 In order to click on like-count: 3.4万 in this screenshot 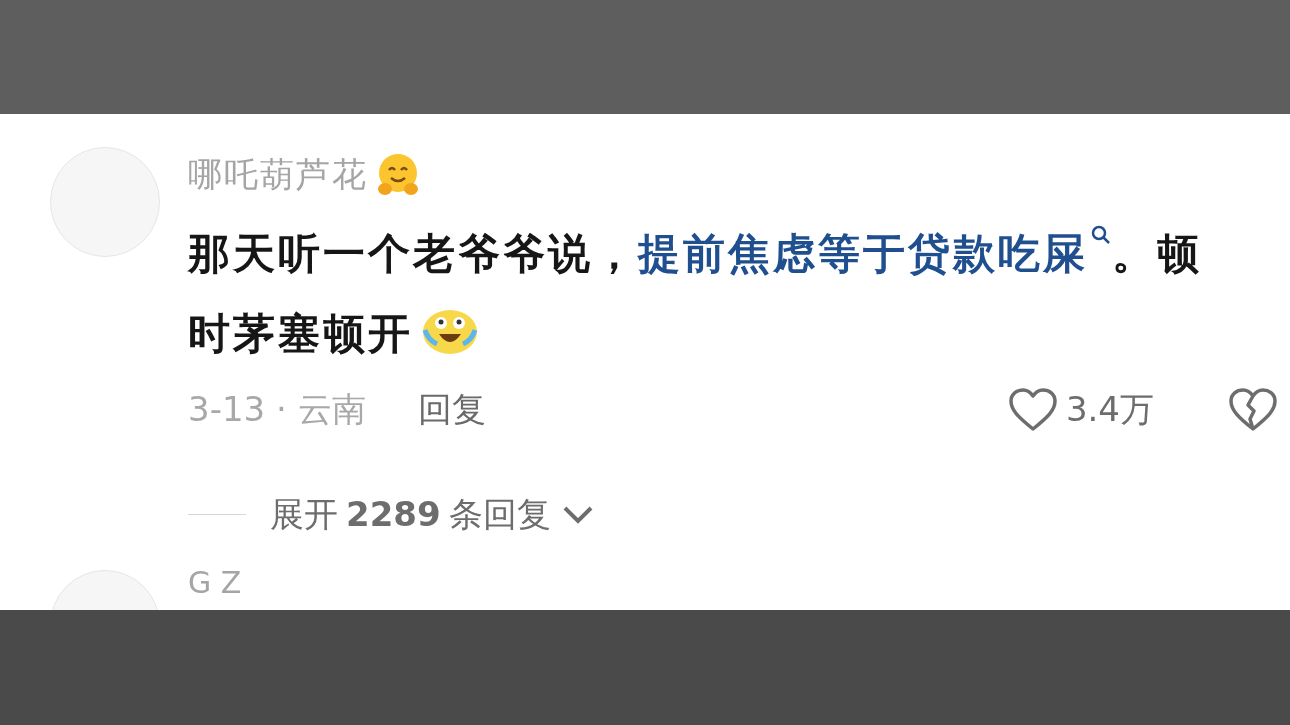, I will do `click(1109, 409)`.